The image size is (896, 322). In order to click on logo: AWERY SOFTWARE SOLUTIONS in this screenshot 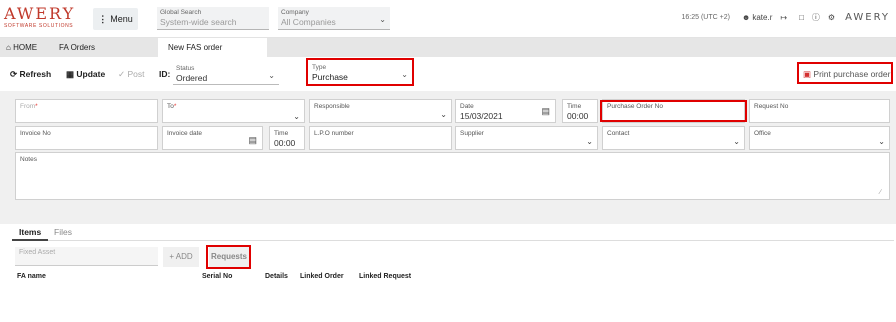, I will do `click(39, 17)`.